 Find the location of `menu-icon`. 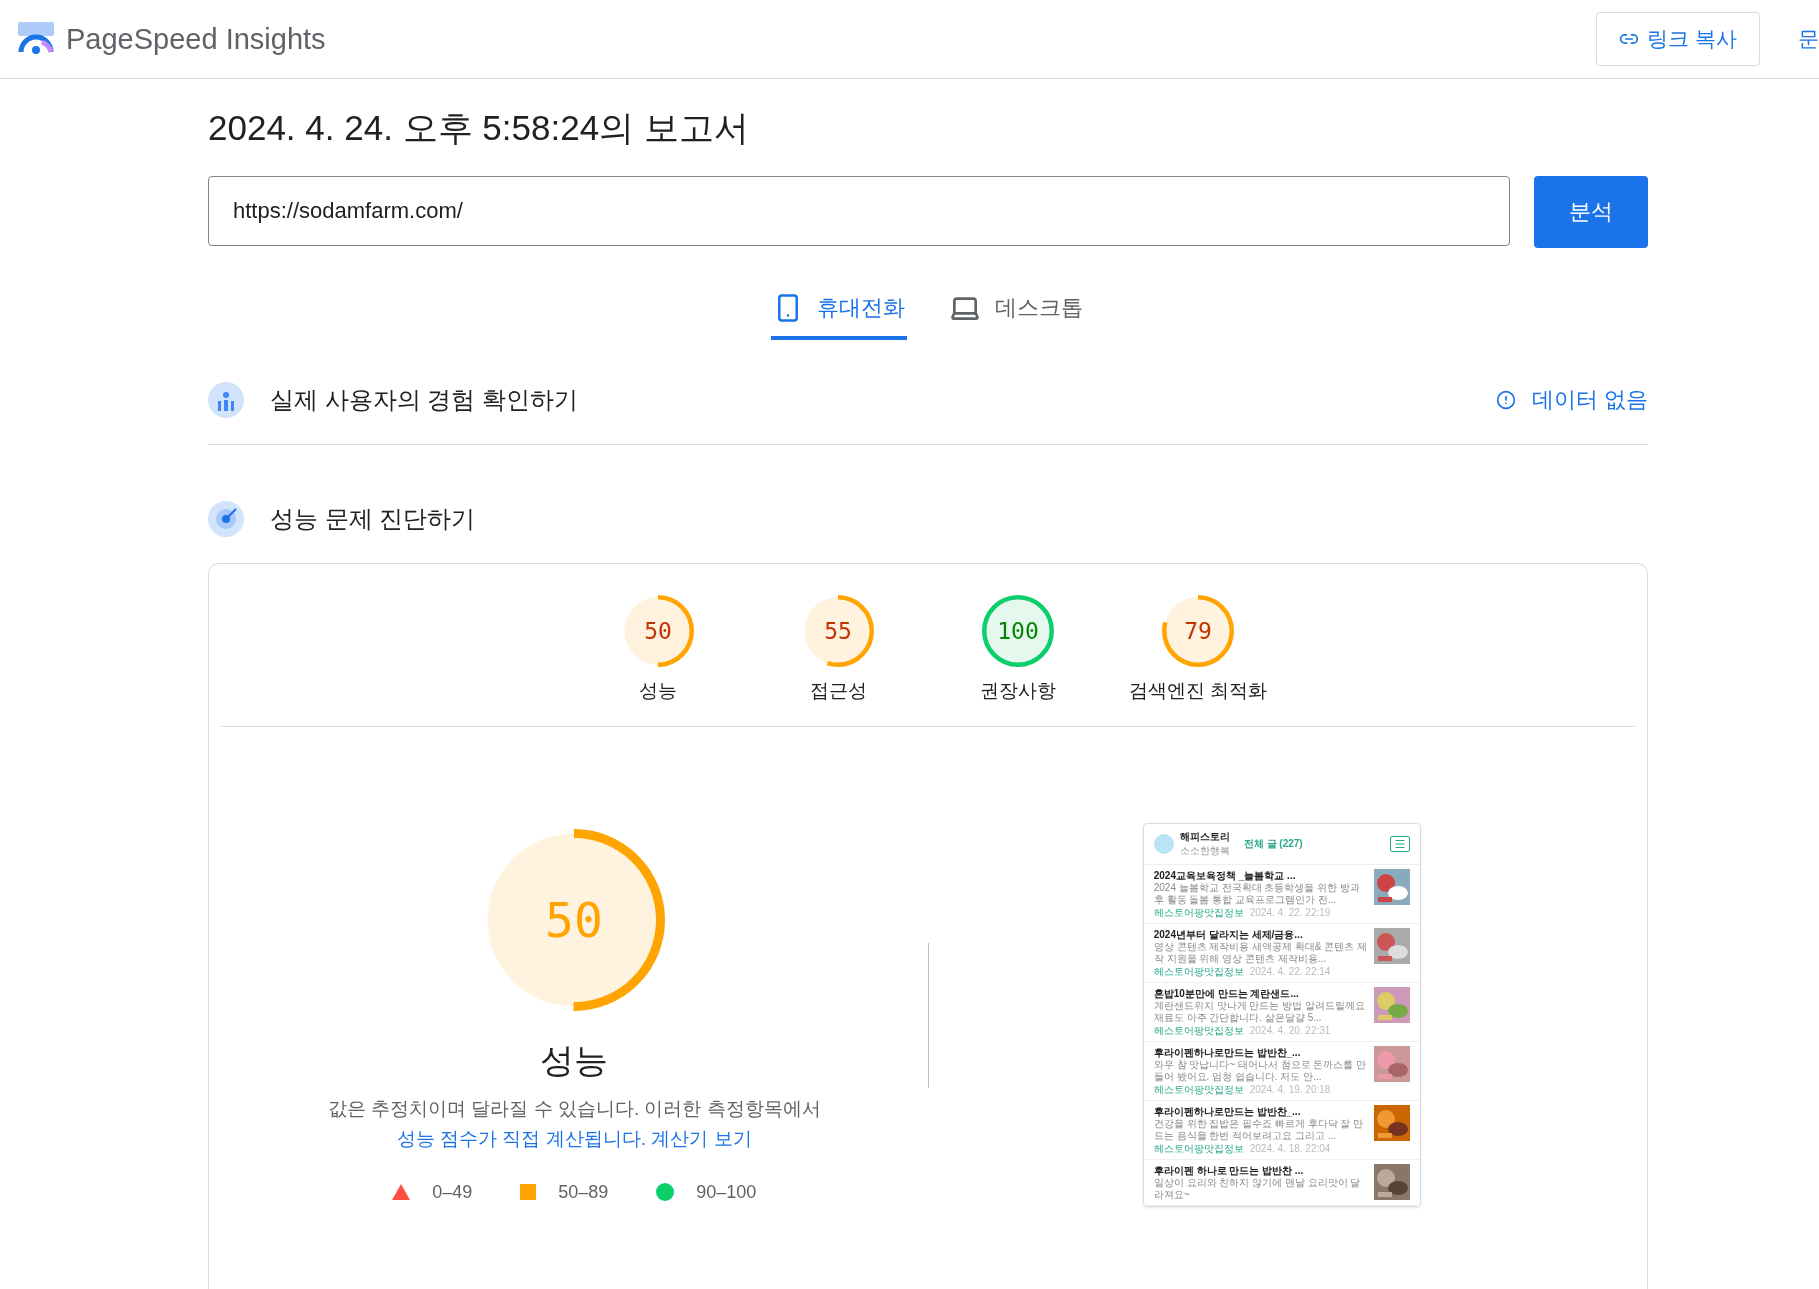

menu-icon is located at coordinates (1399, 844).